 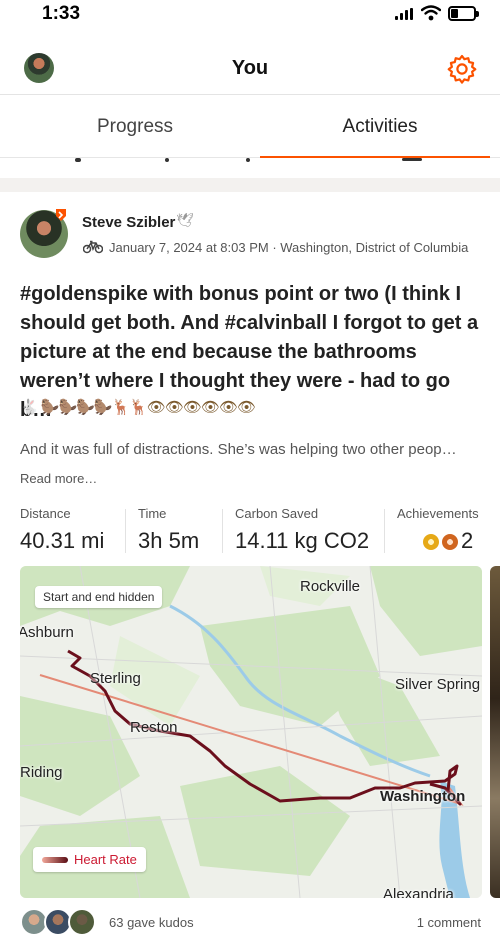 What do you see at coordinates (152, 513) in the screenshot?
I see `stat-label: Time` at bounding box center [152, 513].